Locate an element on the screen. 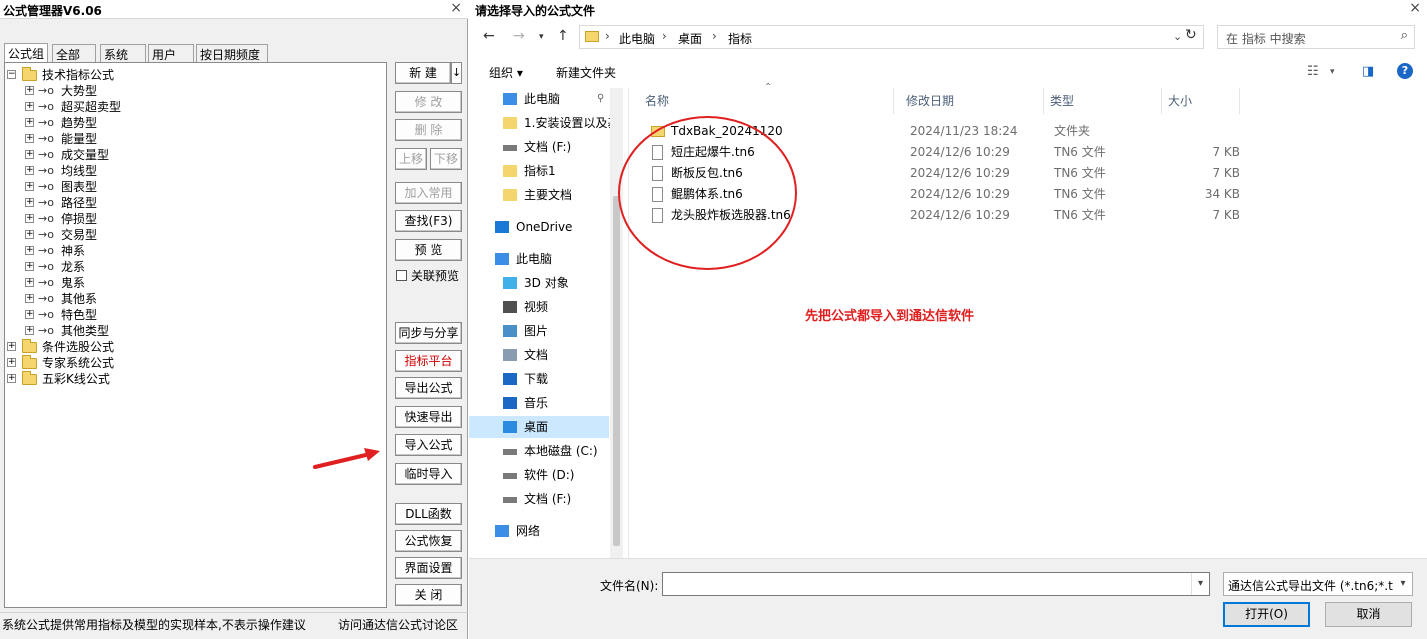  back-arrow-icon: ← is located at coordinates (489, 36).